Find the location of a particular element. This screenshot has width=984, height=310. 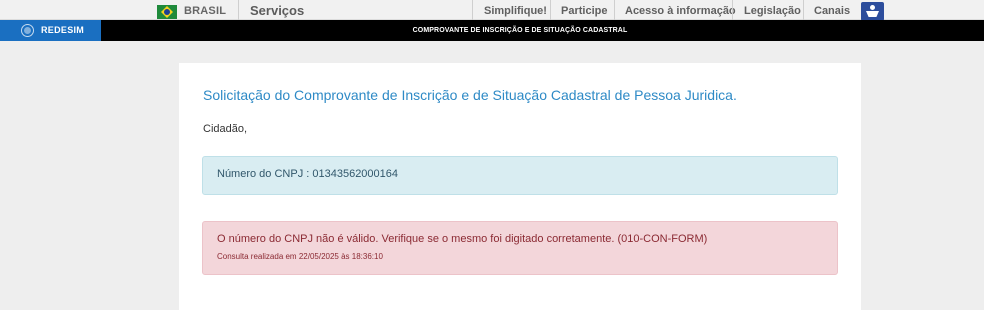

cnpj-number-text: Número do CNPJ : 01343562000164 is located at coordinates (308, 174).